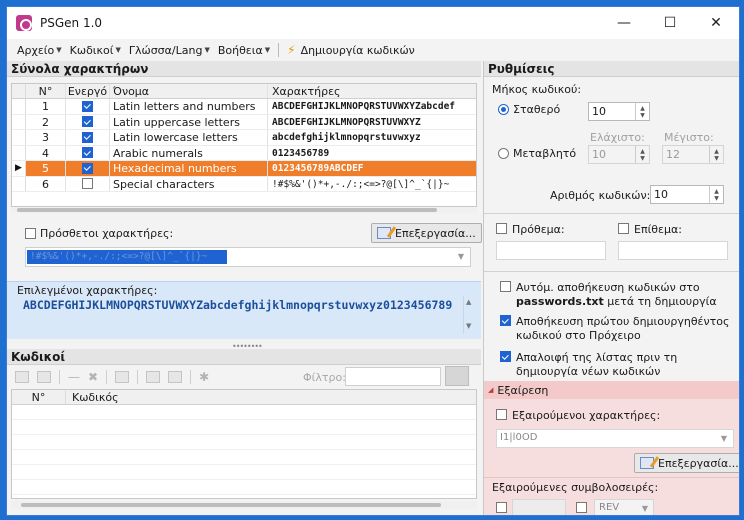 Image resolution: width=744 pixels, height=520 pixels. Describe the element at coordinates (581, 507) in the screenshot. I see `rev-checkbox` at that location.